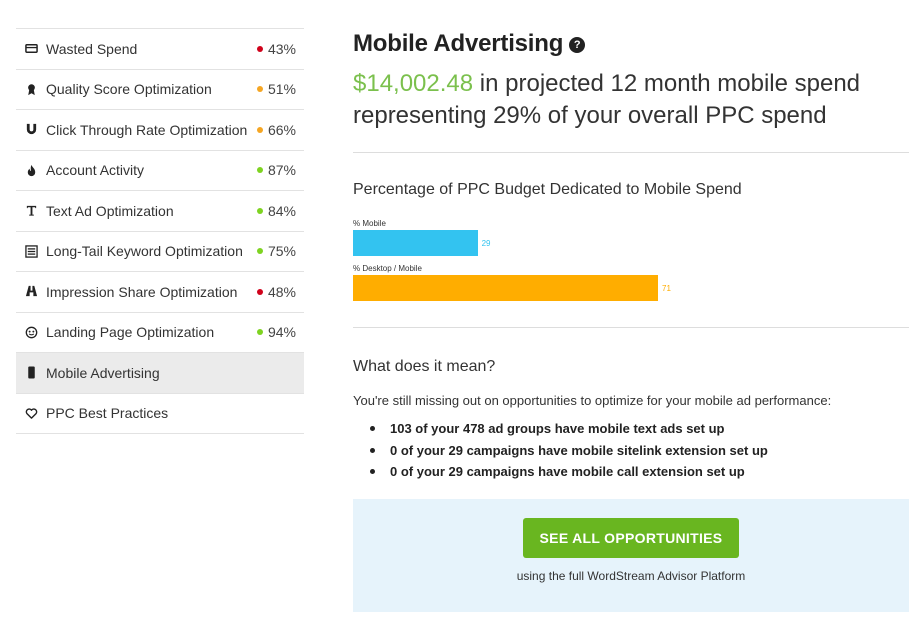  Describe the element at coordinates (281, 291) in the screenshot. I see `score-value: 48%` at that location.